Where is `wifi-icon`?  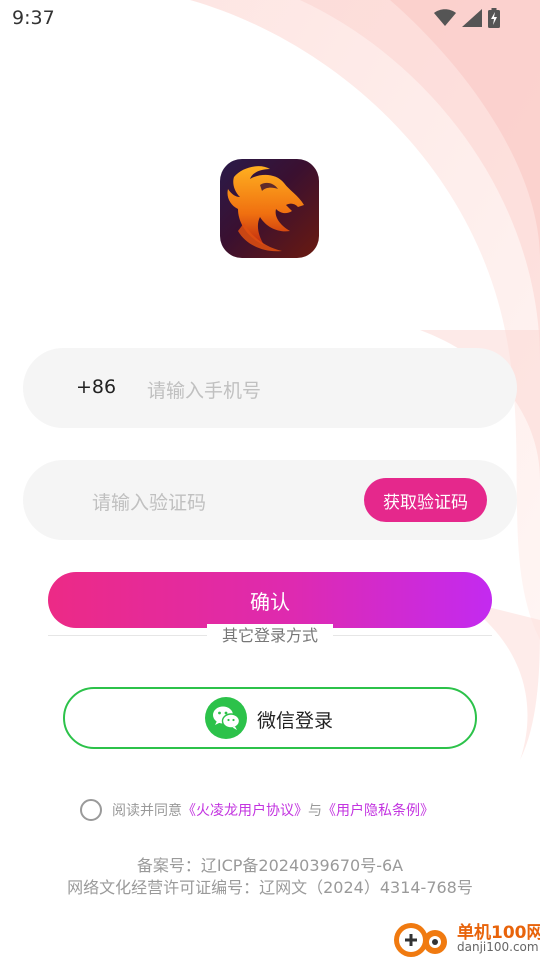
wifi-icon is located at coordinates (445, 18).